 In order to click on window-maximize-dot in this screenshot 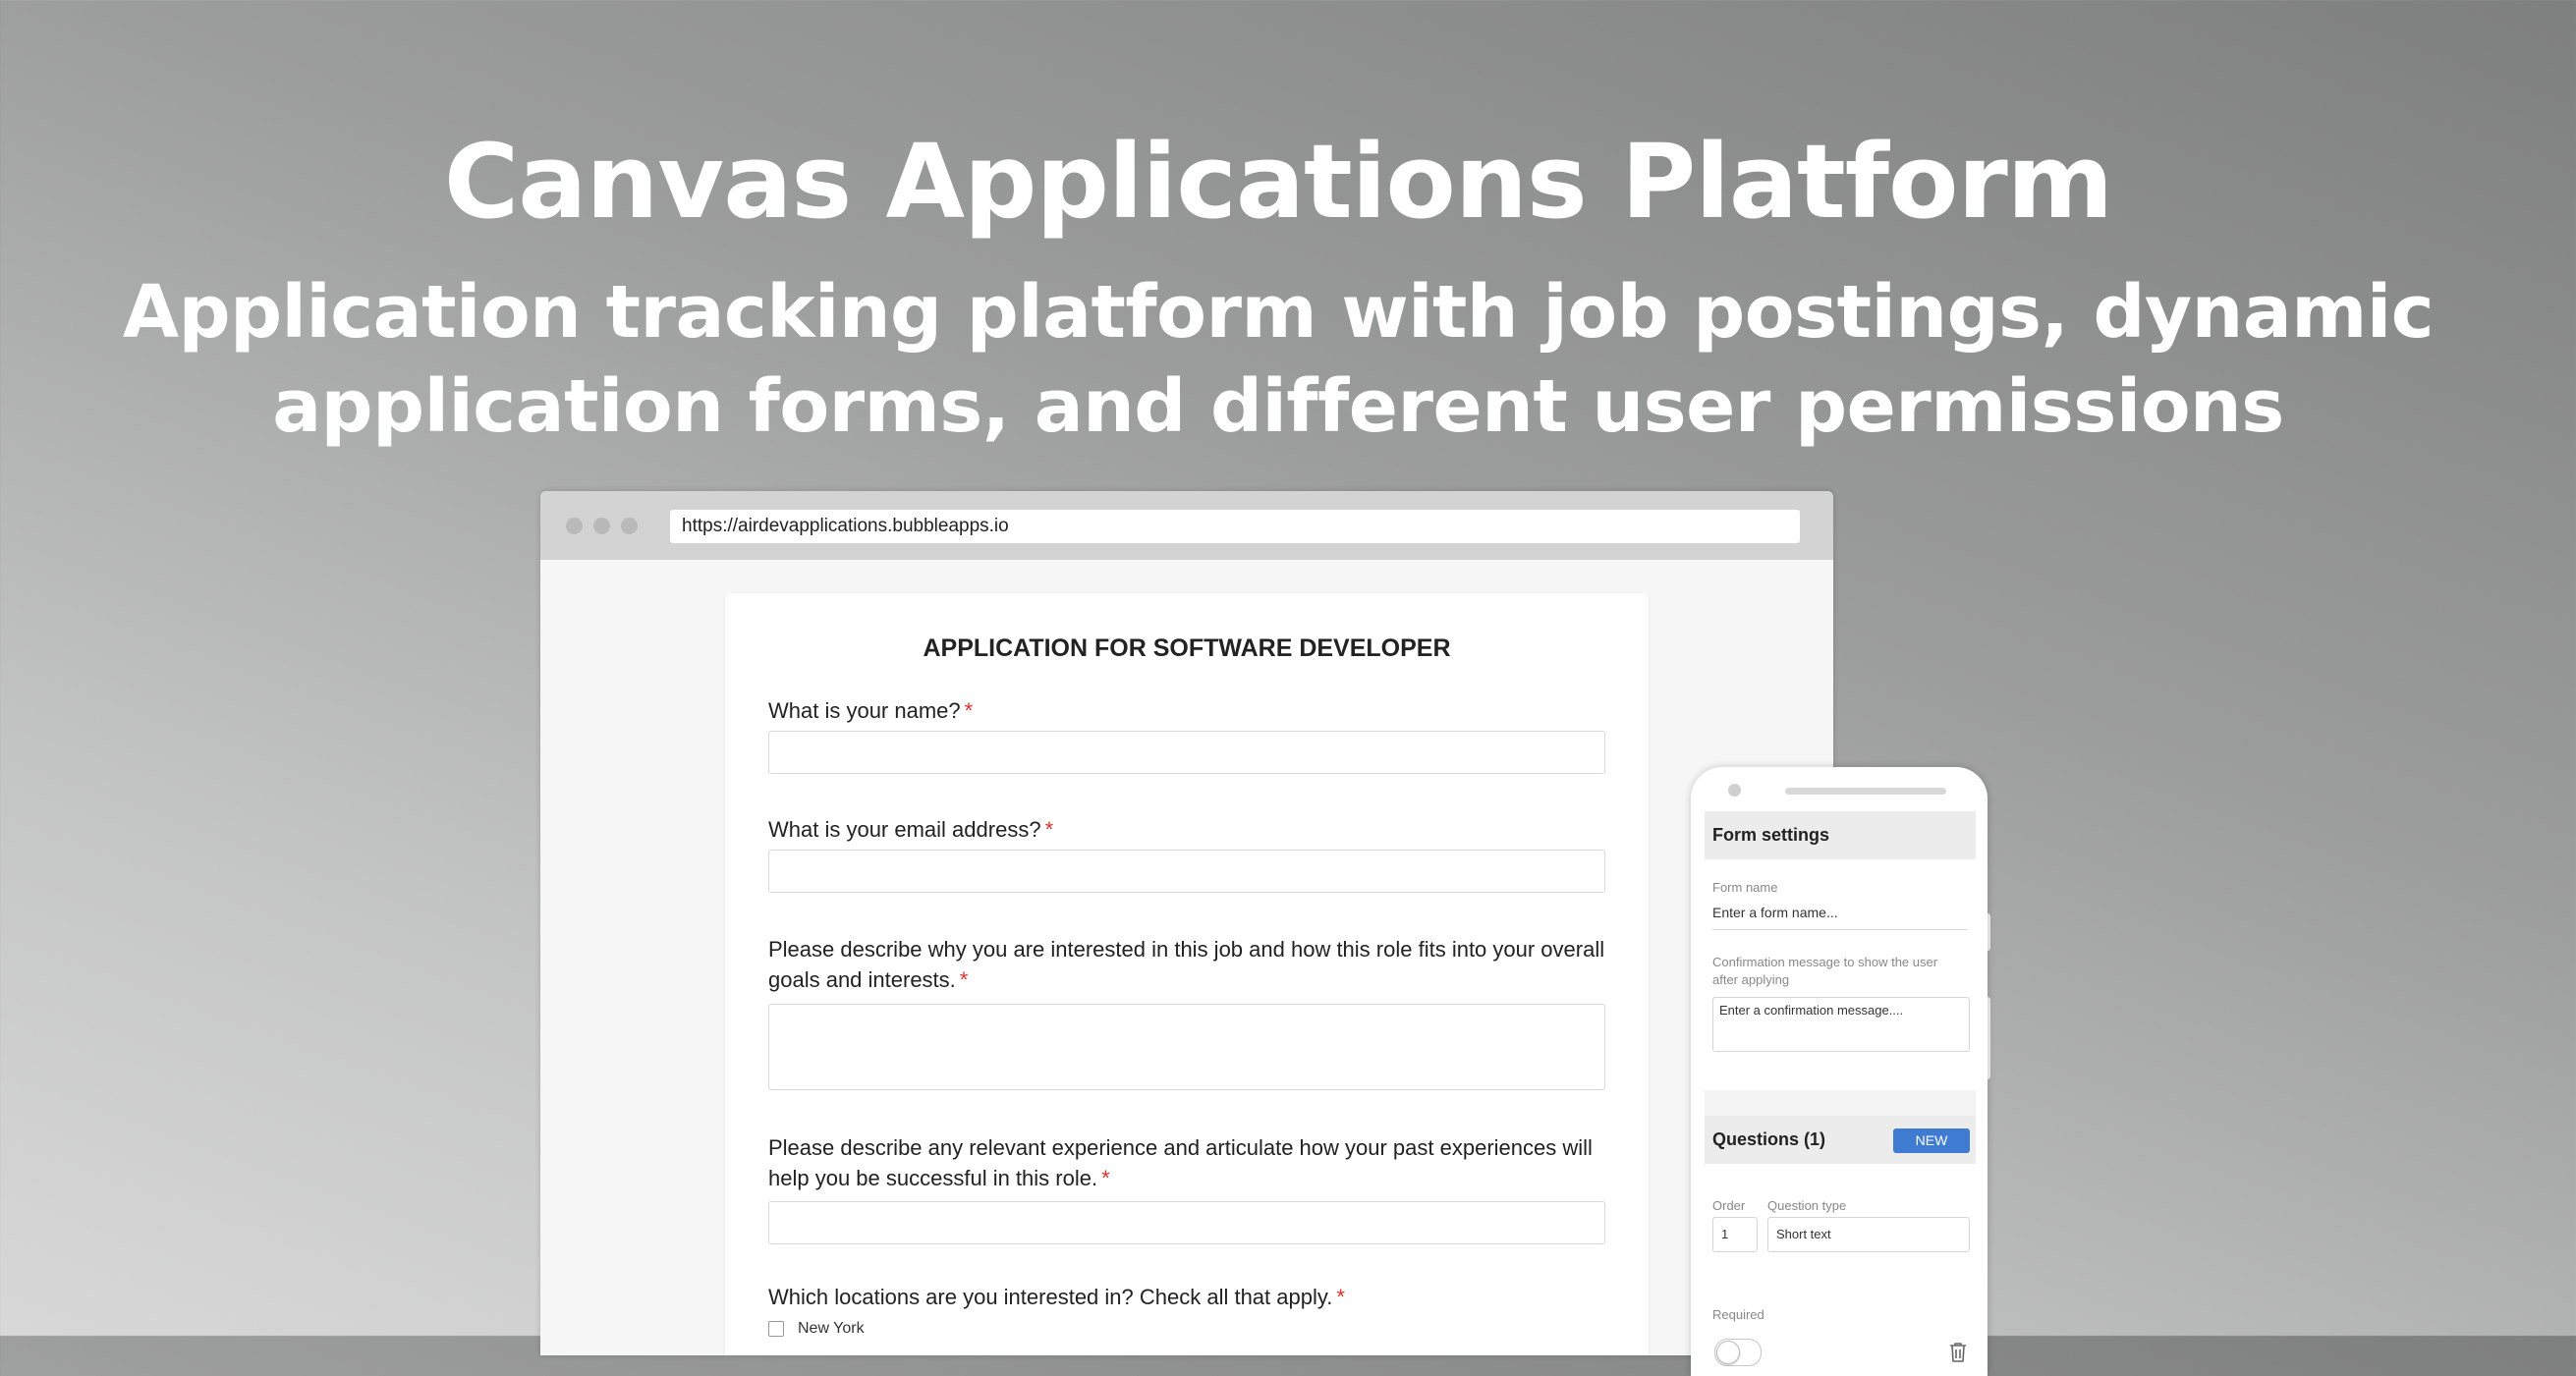, I will do `click(629, 526)`.